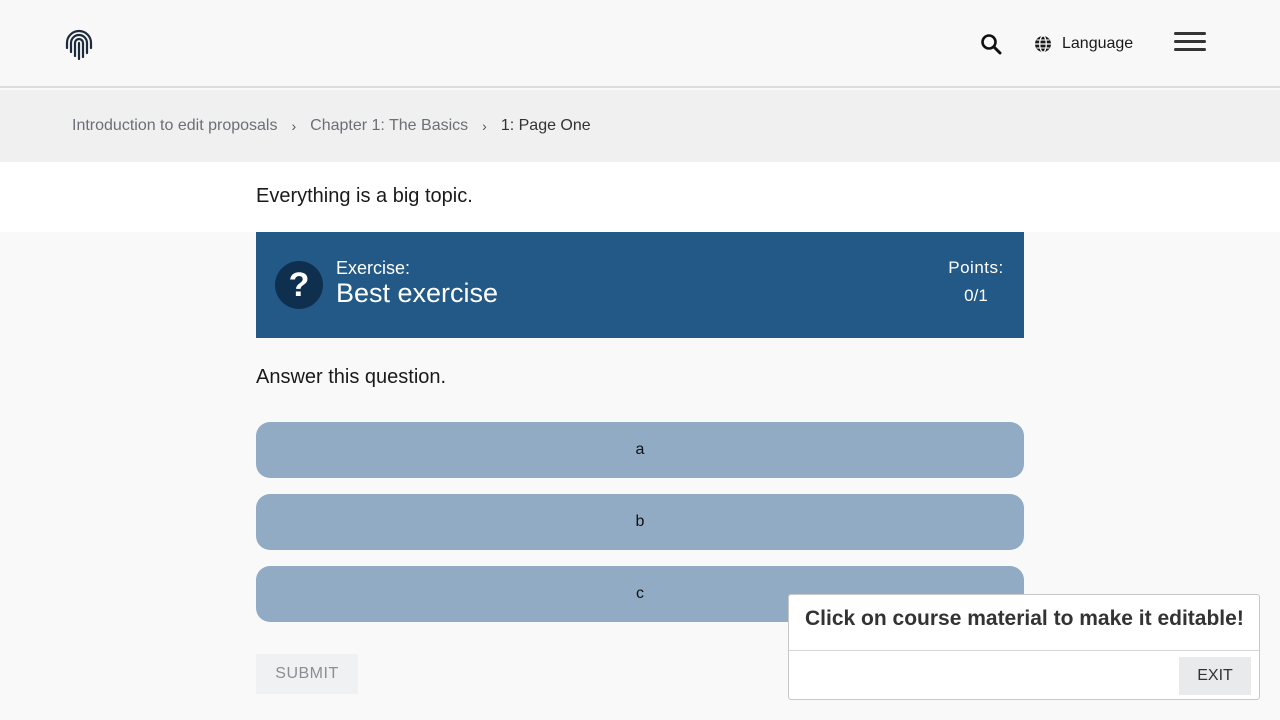 The width and height of the screenshot is (1280, 720). I want to click on intro-section, so click(640, 197).